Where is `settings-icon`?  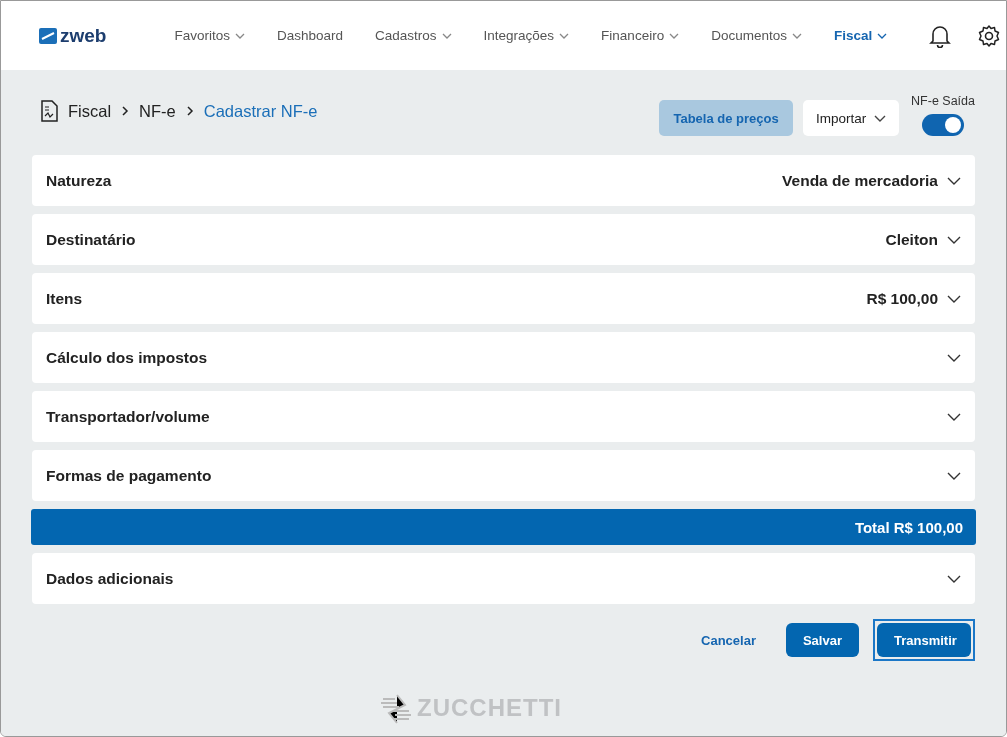 settings-icon is located at coordinates (989, 35).